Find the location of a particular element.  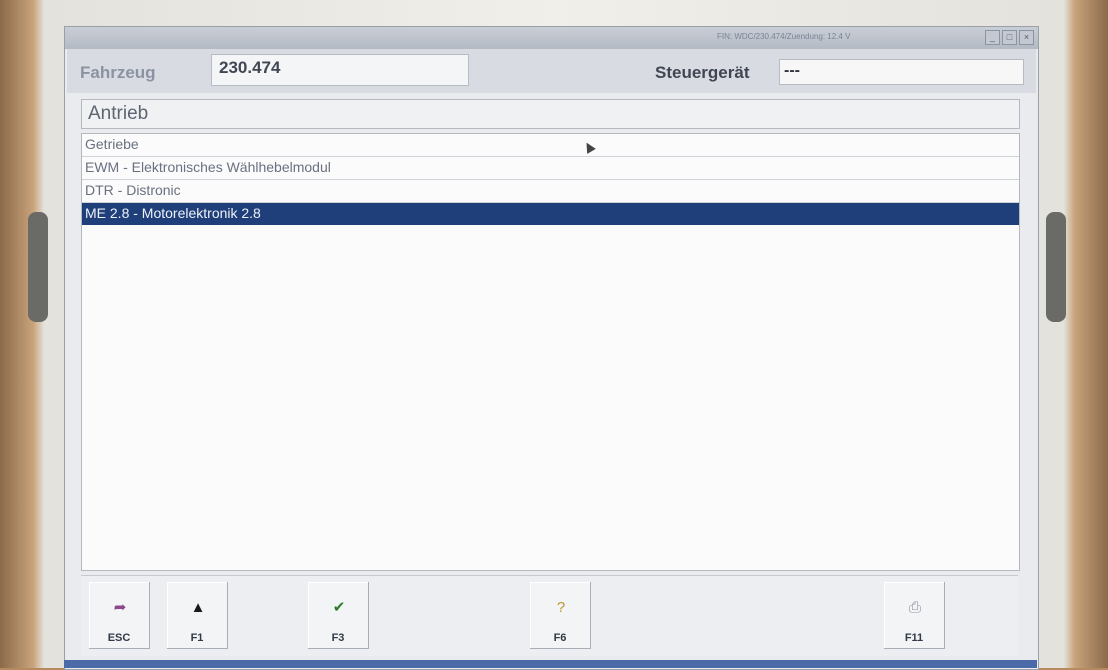

fahrzeug-label: Fahrzeug is located at coordinates (118, 72).